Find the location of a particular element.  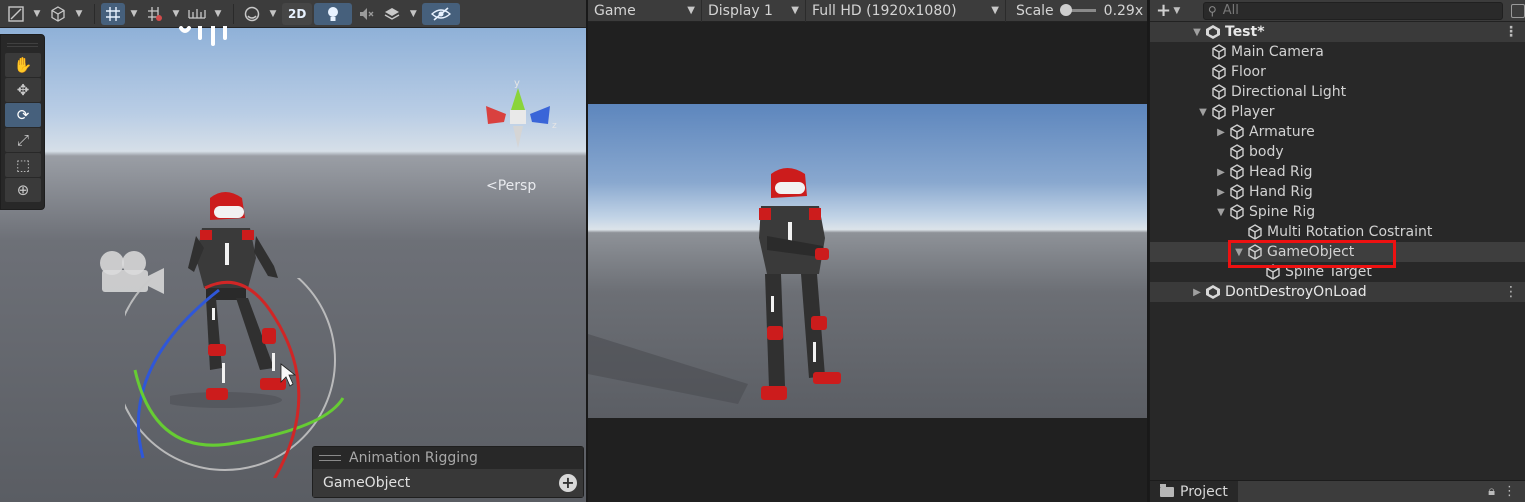

render-mode-dropdown-icon: ▼ is located at coordinates (79, 14).